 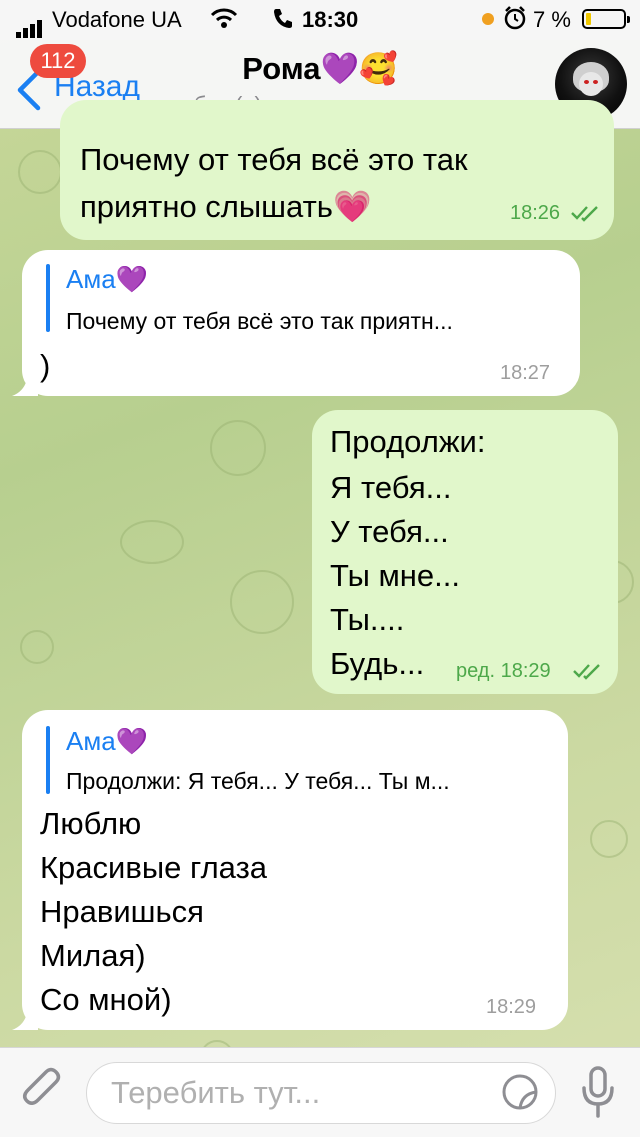 What do you see at coordinates (106, 999) in the screenshot?
I see `message-line: Со мной)` at bounding box center [106, 999].